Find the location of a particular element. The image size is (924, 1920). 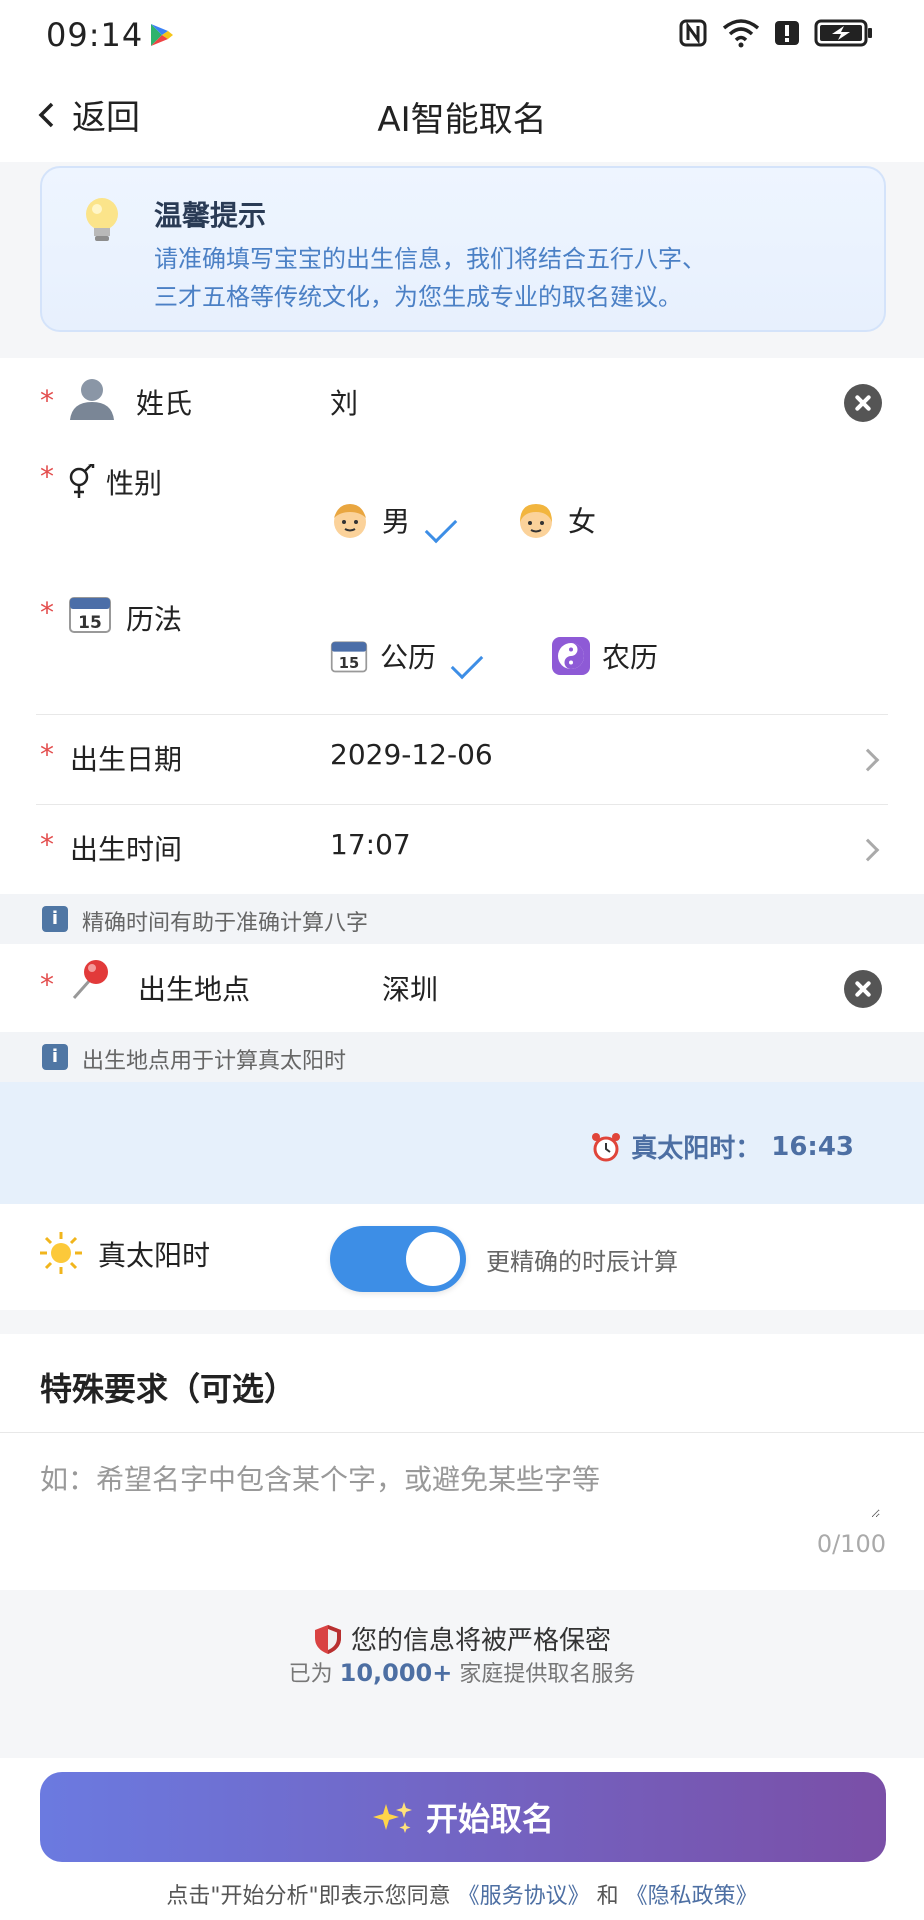

shield-icon is located at coordinates (327, 1639).